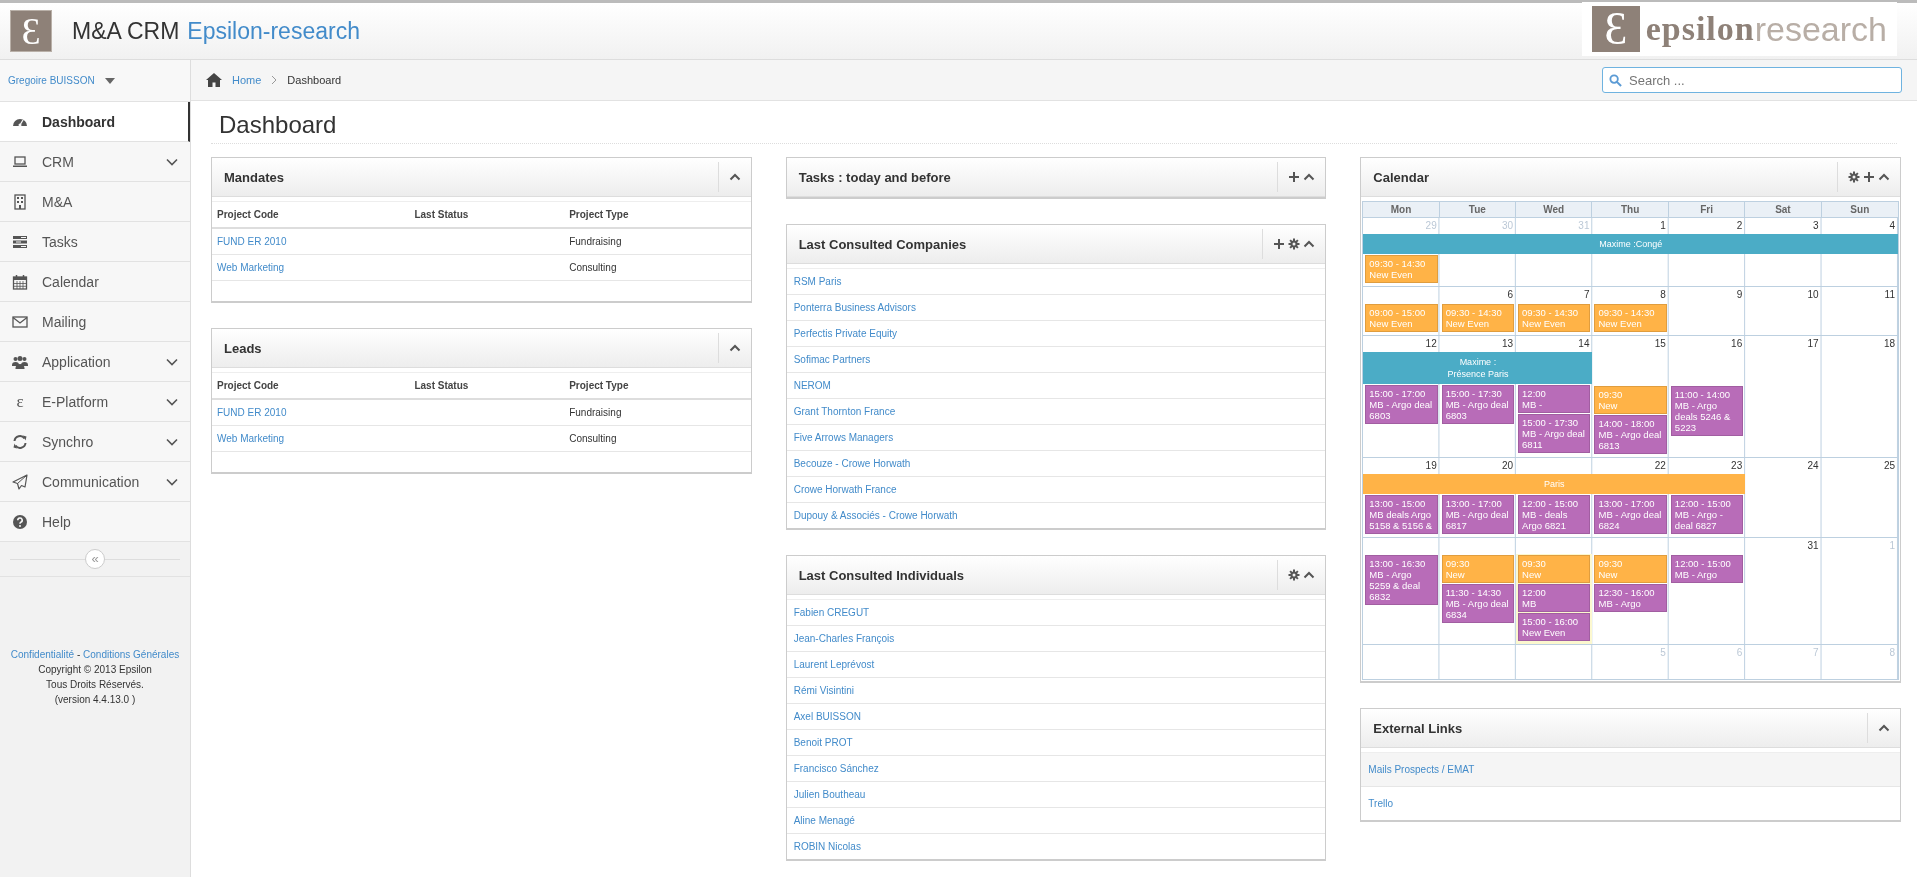 Image resolution: width=1917 pixels, height=877 pixels. I want to click on copyright-text: Copyright © 2013 Epsilon, so click(95, 670).